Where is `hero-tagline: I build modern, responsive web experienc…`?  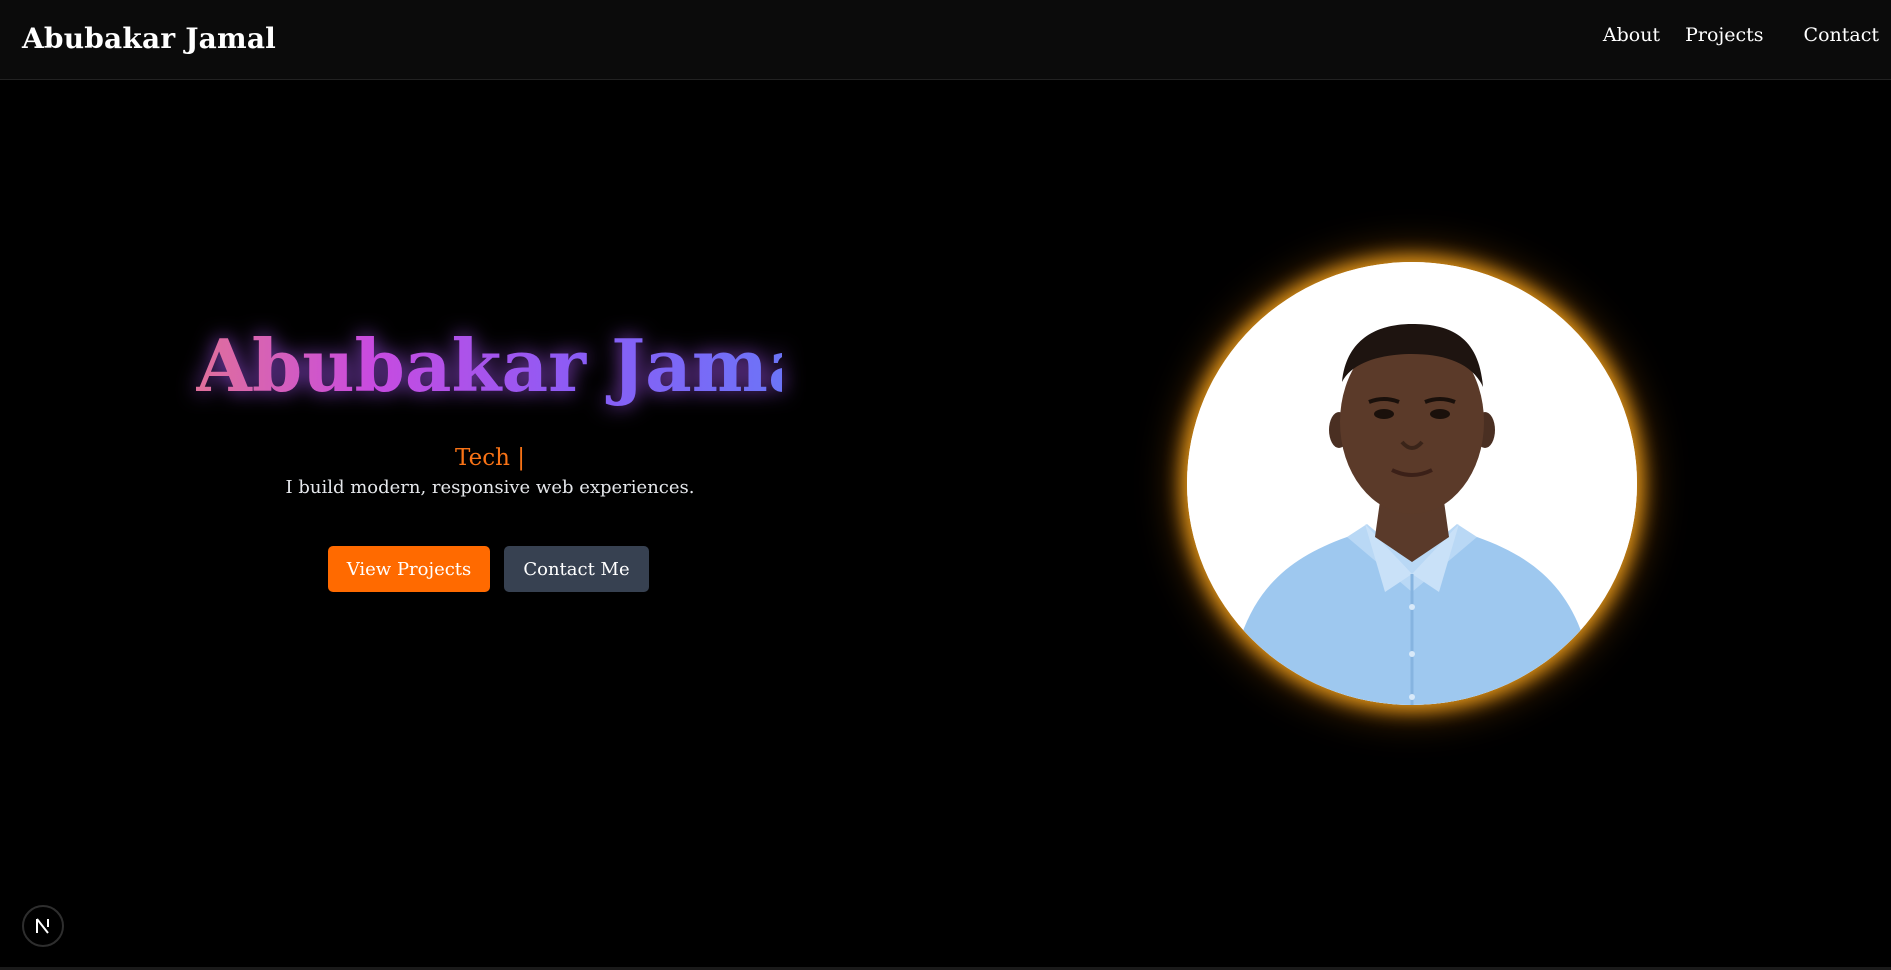 hero-tagline: I build modern, responsive web experienc… is located at coordinates (490, 487).